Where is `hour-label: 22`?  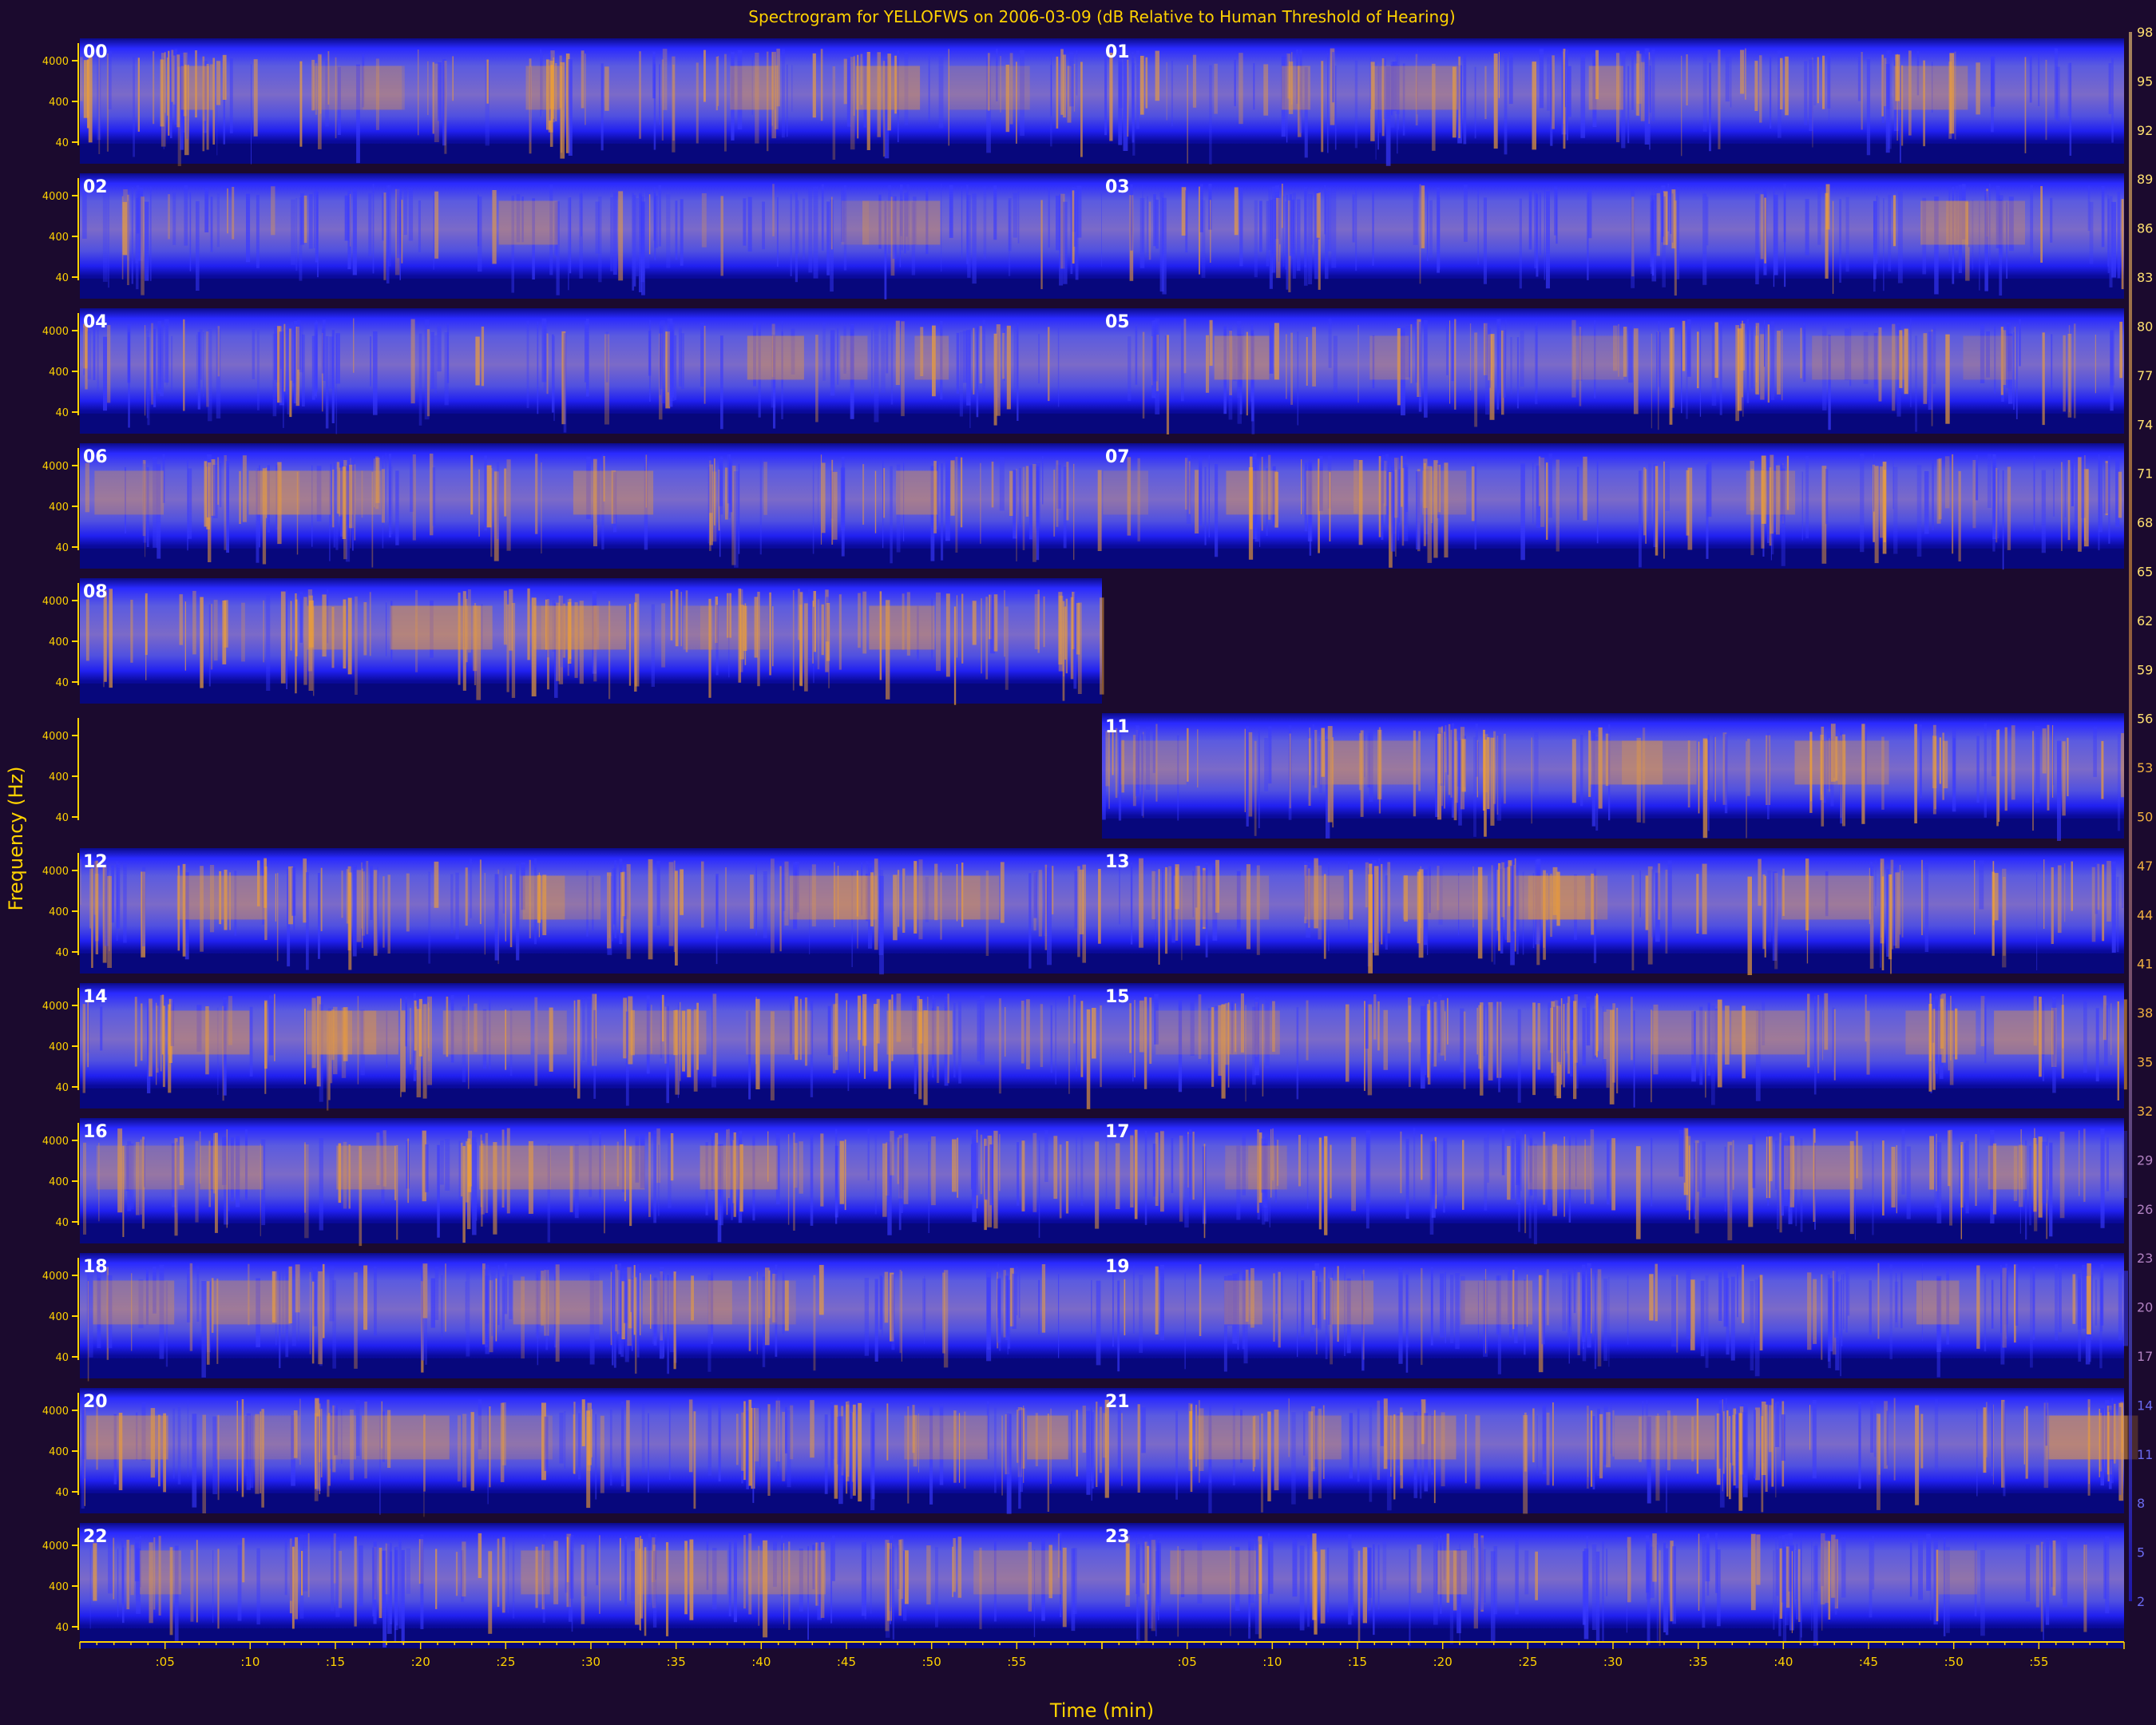 hour-label: 22 is located at coordinates (95, 1537).